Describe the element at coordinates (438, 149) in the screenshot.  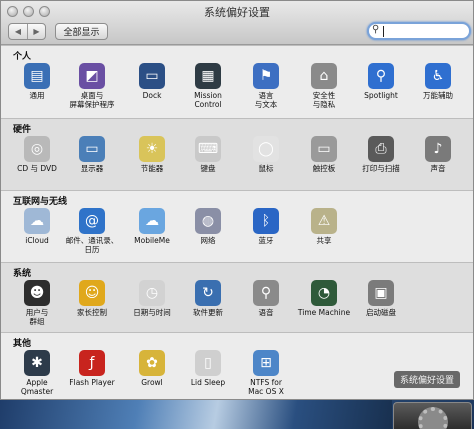
I see `sound-icon: ♪` at that location.